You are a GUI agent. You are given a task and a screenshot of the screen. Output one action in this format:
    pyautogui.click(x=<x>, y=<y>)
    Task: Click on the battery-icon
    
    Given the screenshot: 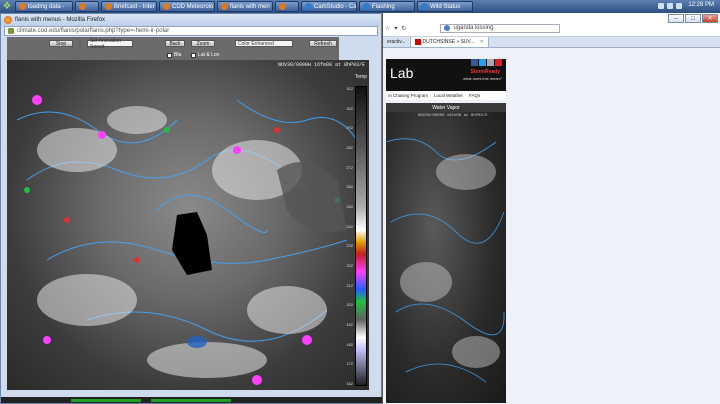 What is the action you would take?
    pyautogui.click(x=679, y=6)
    